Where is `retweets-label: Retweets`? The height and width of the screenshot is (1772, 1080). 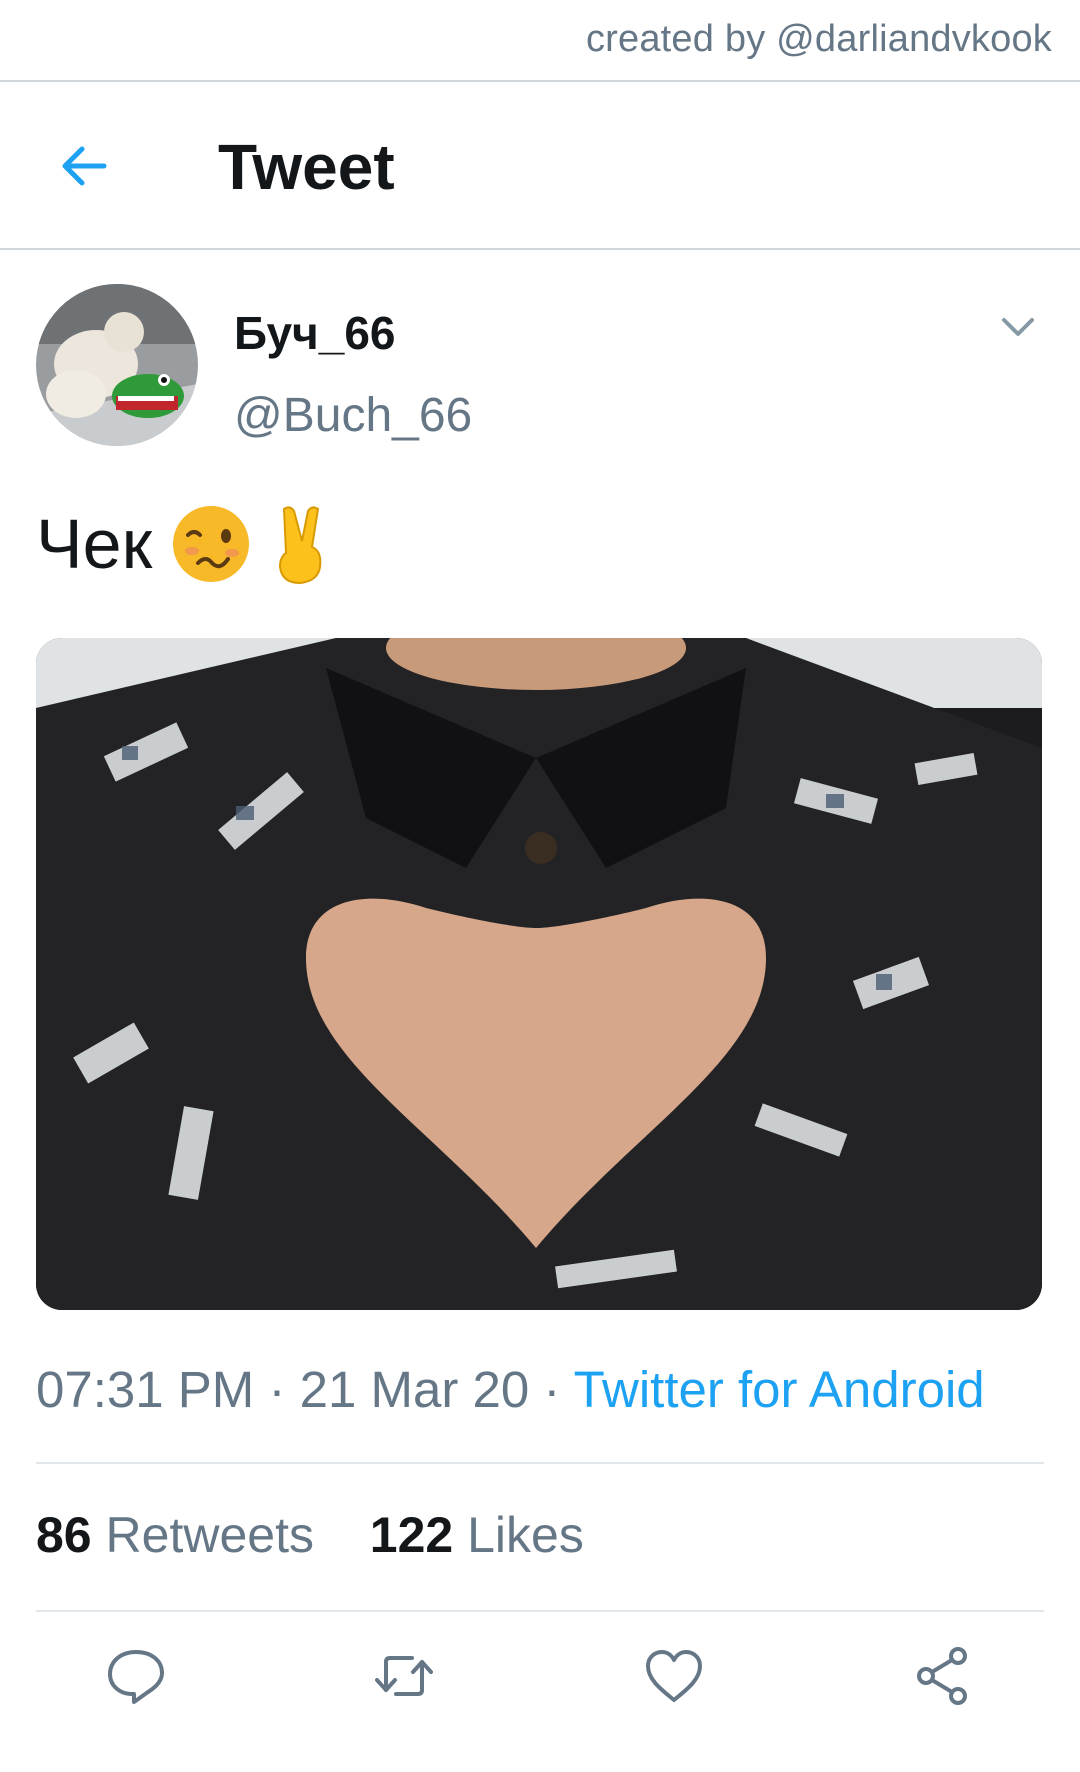
retweets-label: Retweets is located at coordinates (209, 1535).